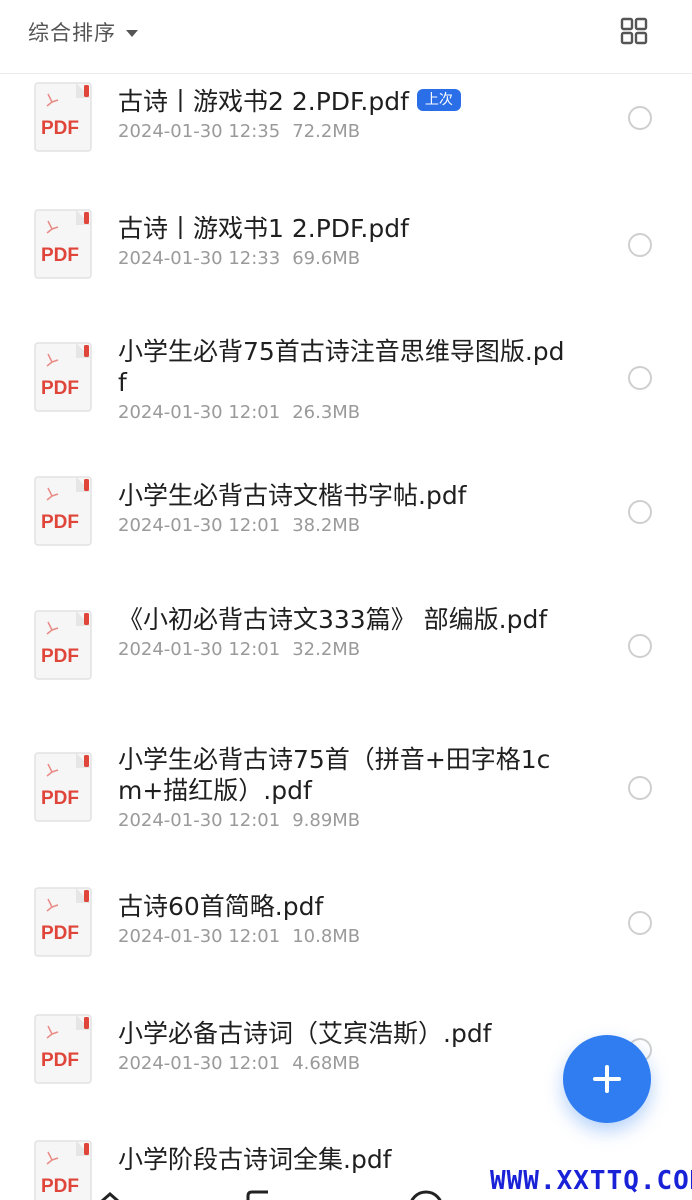 The width and height of the screenshot is (692, 1200). What do you see at coordinates (239, 936) in the screenshot?
I see `file-meta: 2024-01-30 12:01 10.8MB` at bounding box center [239, 936].